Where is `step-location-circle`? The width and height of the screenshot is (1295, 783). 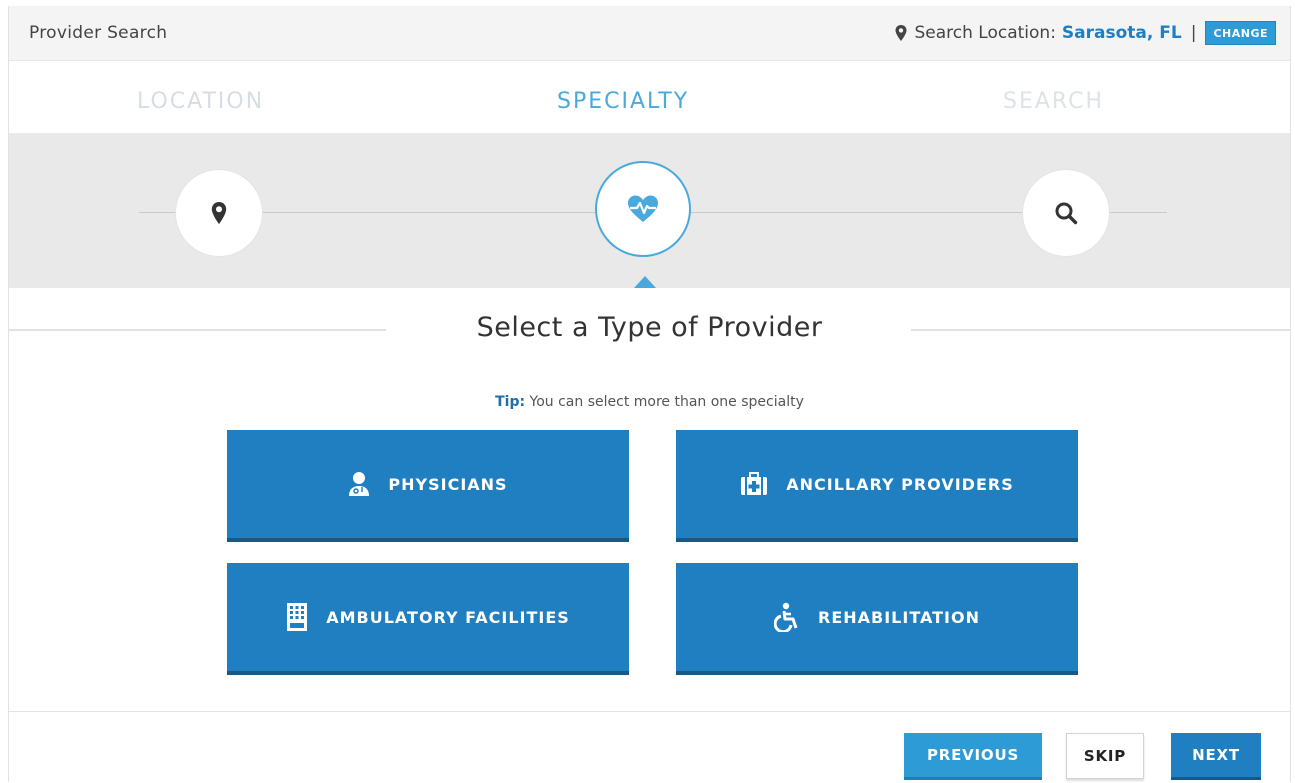
step-location-circle is located at coordinates (219, 213).